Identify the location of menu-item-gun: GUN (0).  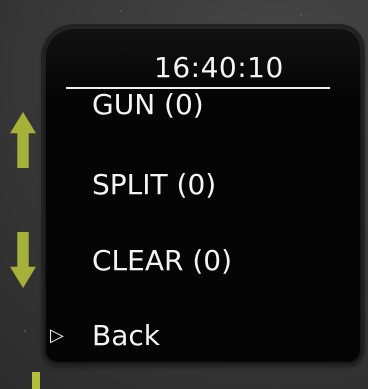
(148, 105).